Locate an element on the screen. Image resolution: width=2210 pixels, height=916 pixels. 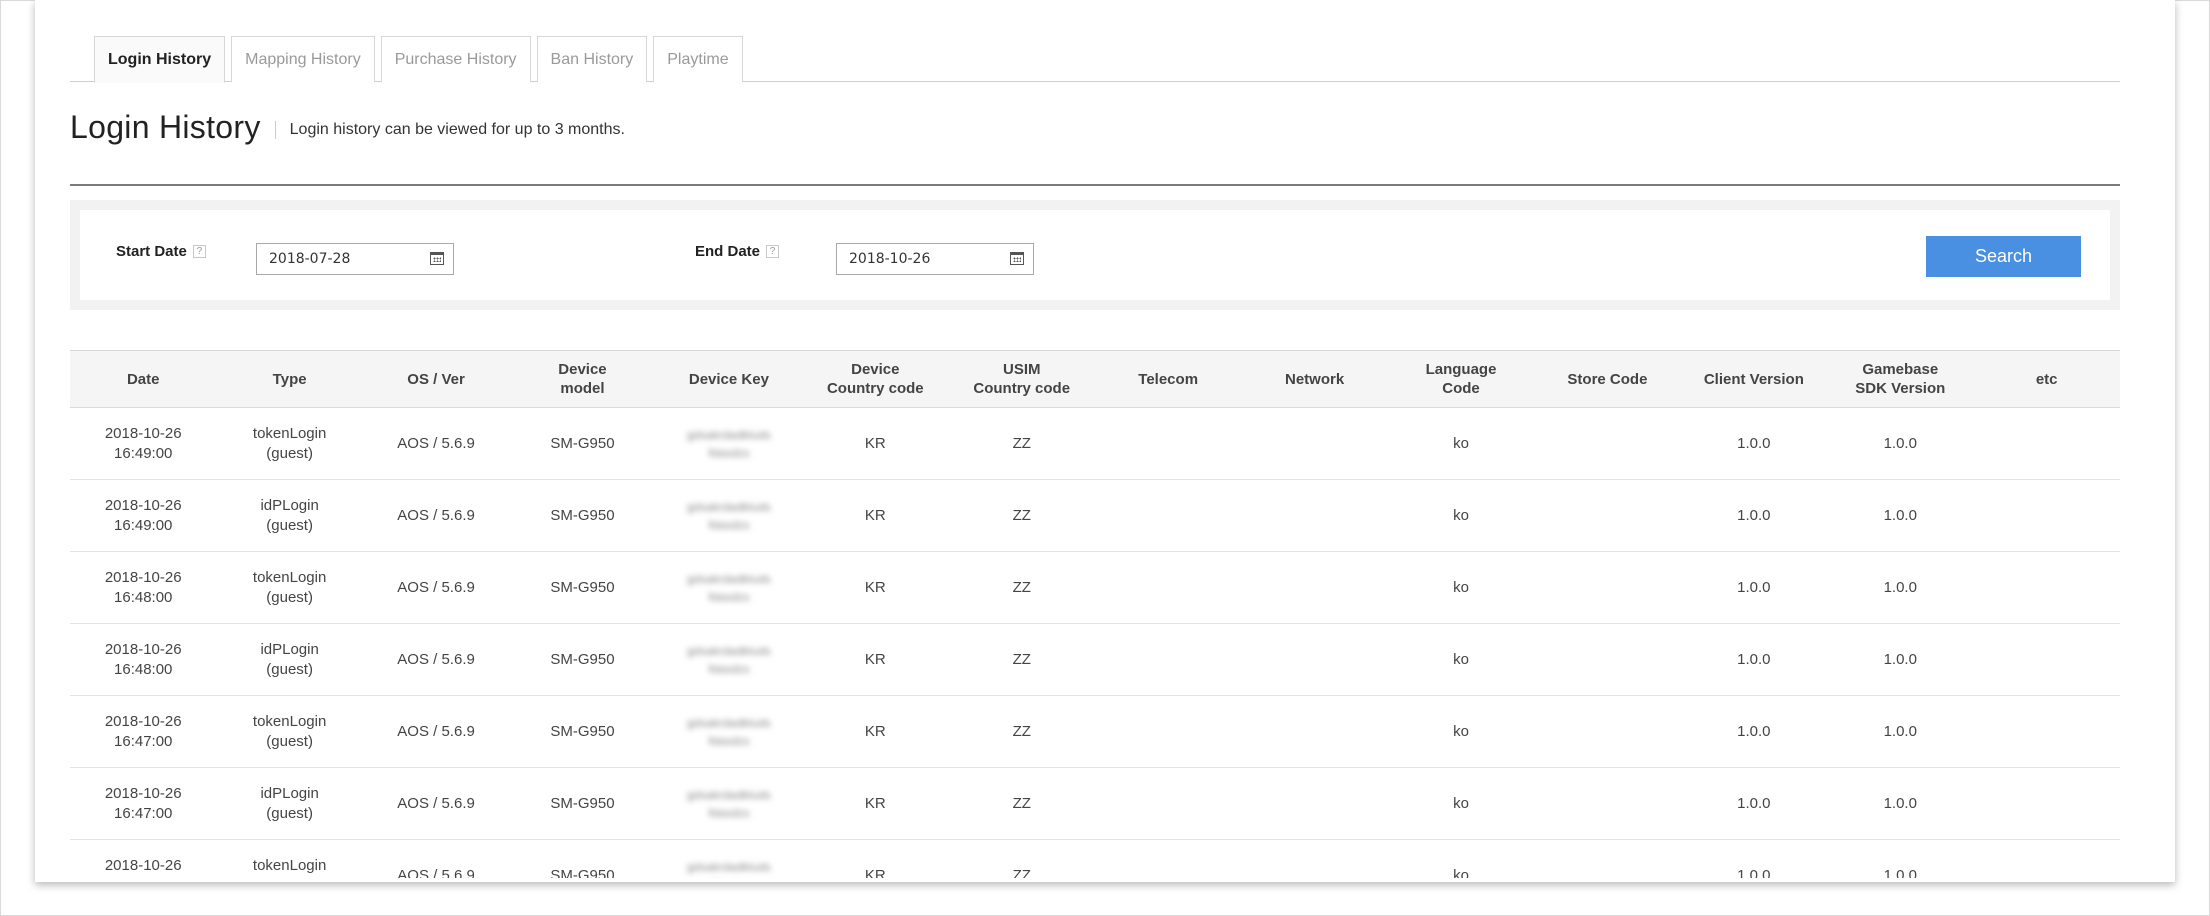
table-cell: 2018-10-26 16:47:00 is located at coordinates (143, 803).